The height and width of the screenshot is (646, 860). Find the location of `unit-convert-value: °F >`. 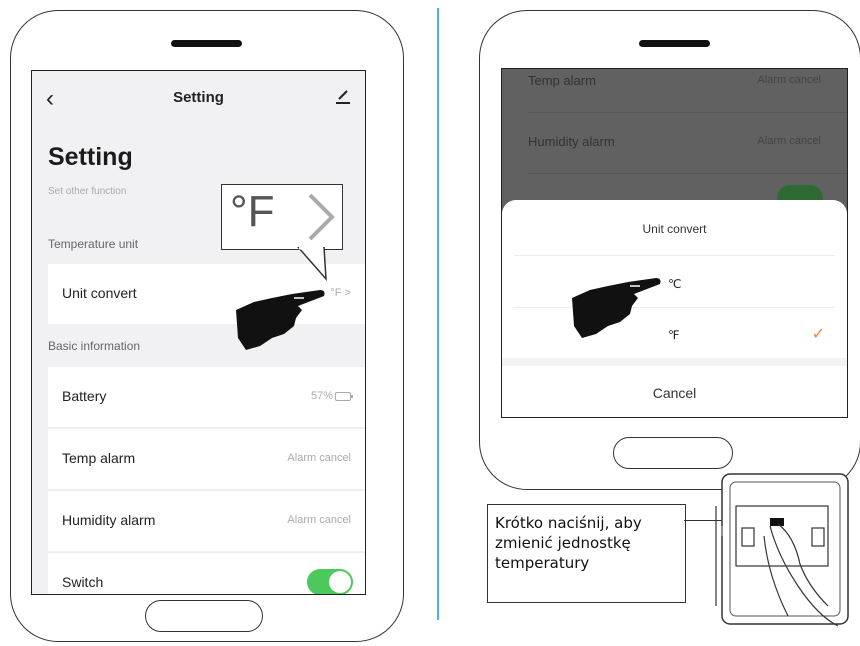

unit-convert-value: °F > is located at coordinates (340, 293).